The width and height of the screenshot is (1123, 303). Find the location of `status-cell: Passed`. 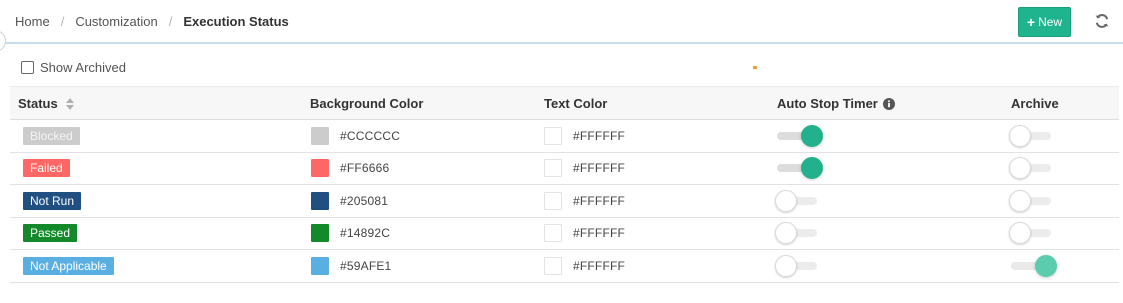

status-cell: Passed is located at coordinates (50, 234).